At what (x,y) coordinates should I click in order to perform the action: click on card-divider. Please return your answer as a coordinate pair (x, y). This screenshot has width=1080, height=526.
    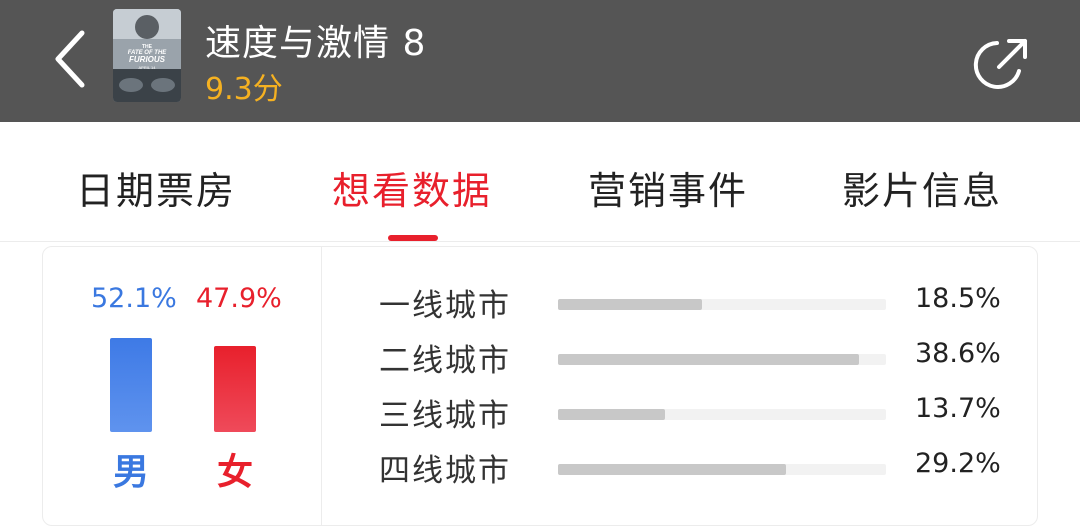
    Looking at the image, I should click on (321, 386).